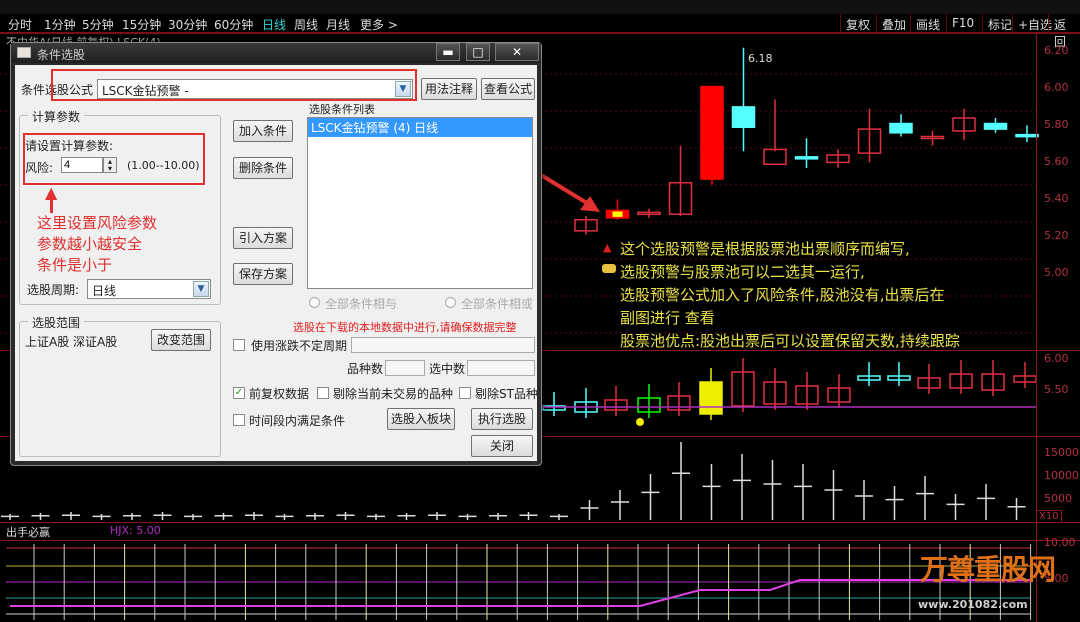 This screenshot has height=622, width=1080. Describe the element at coordinates (24, 52) in the screenshot. I see `app-icon` at that location.